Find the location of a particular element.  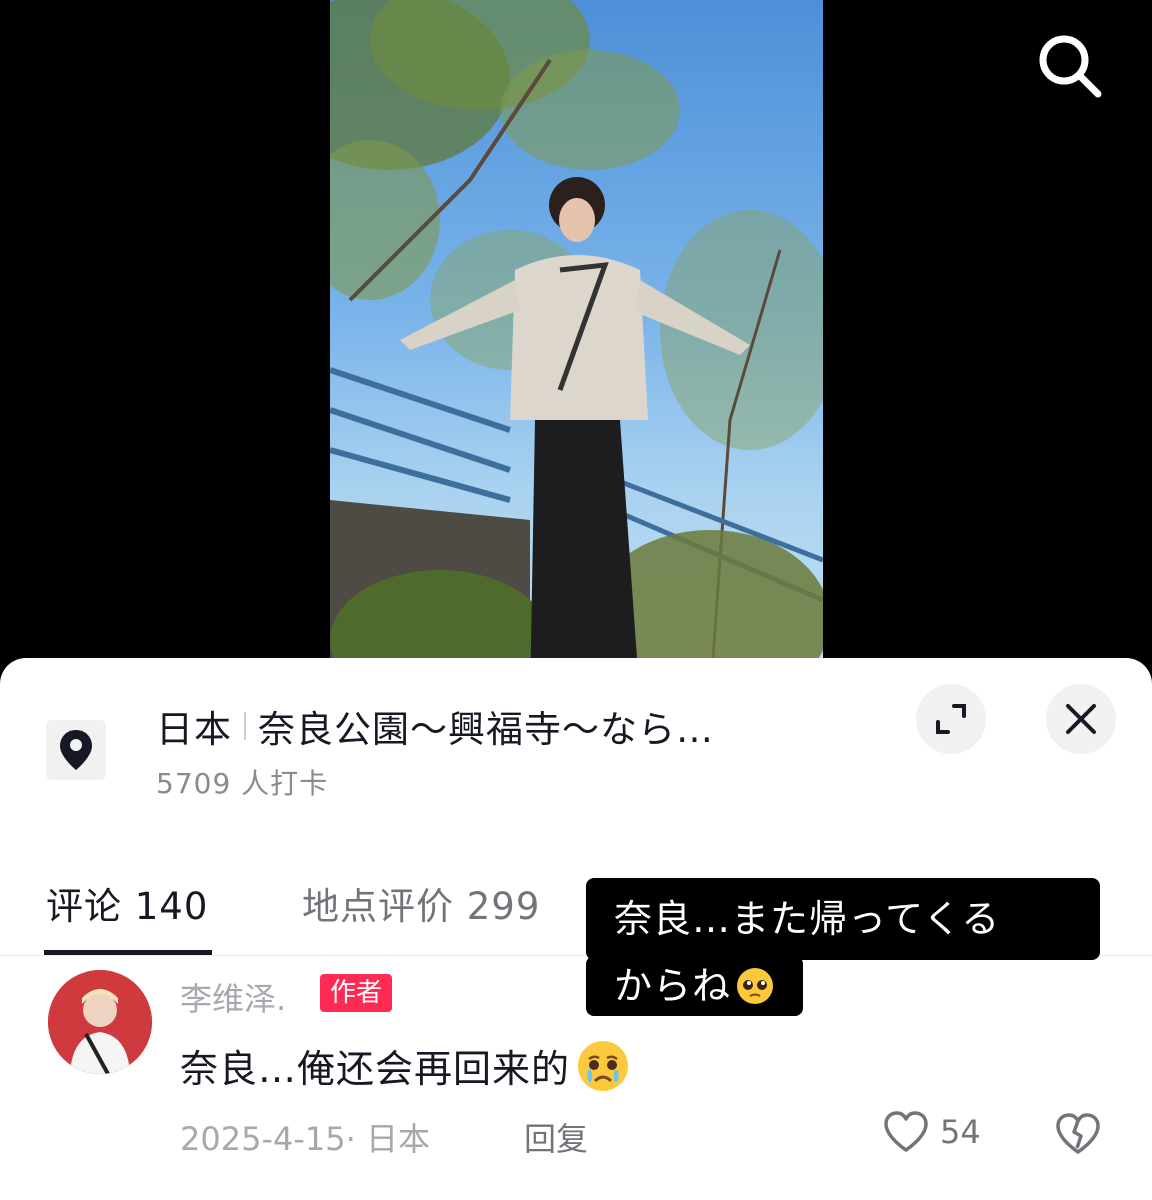

search-button is located at coordinates (1068, 64).